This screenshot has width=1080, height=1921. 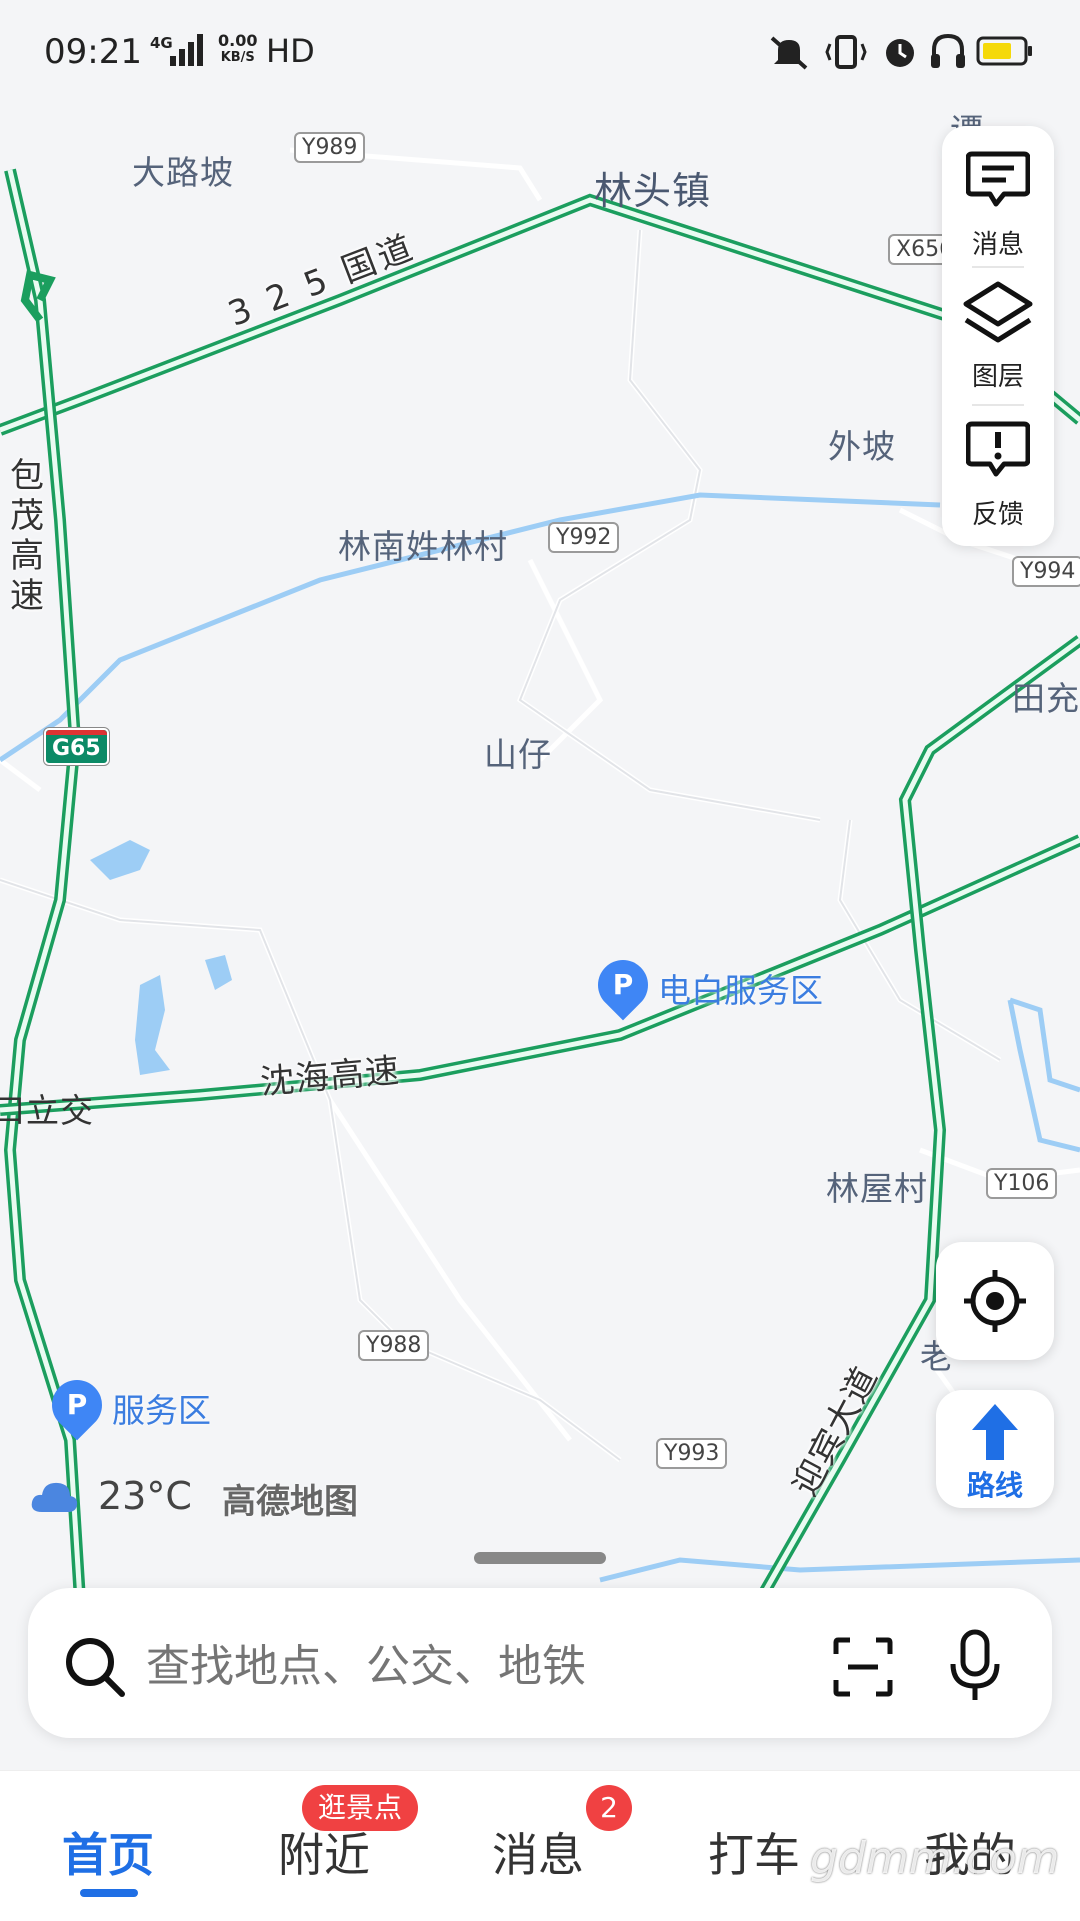 I want to click on search-bar, so click(x=540, y=1663).